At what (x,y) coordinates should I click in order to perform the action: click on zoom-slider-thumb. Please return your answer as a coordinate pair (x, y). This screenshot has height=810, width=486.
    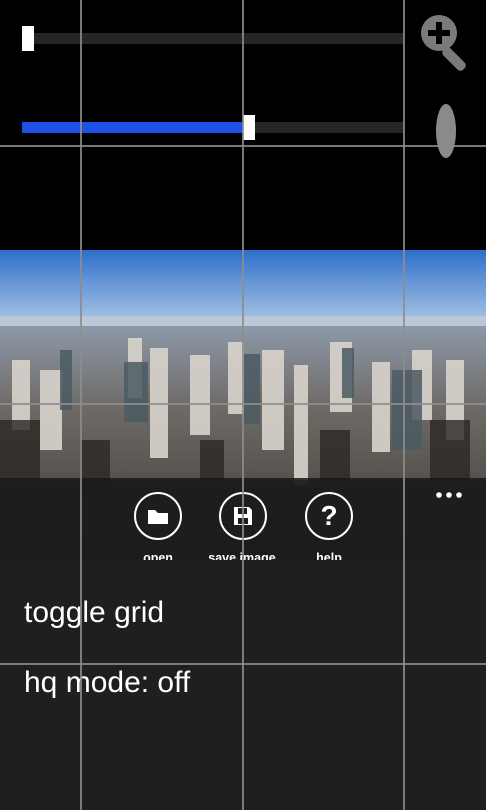
    Looking at the image, I should click on (28, 38).